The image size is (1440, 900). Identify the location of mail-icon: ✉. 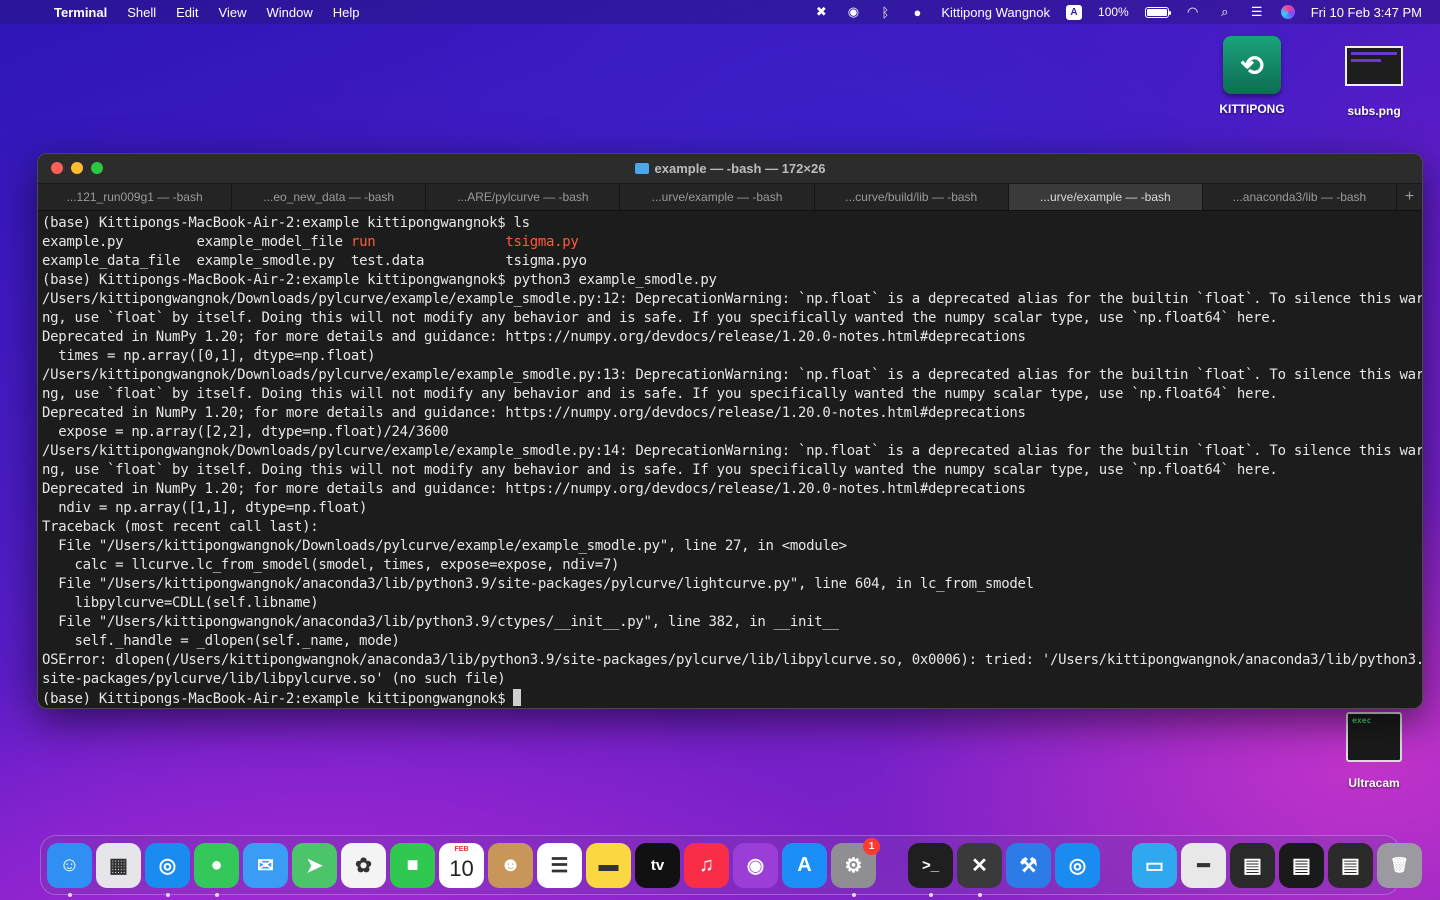
(265, 865).